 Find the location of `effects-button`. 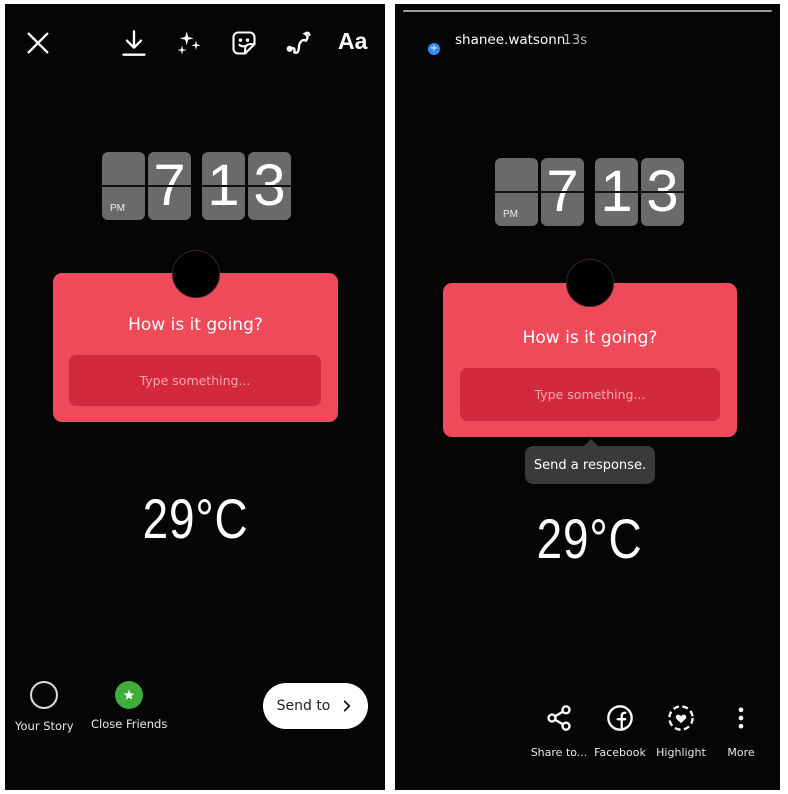

effects-button is located at coordinates (189, 43).